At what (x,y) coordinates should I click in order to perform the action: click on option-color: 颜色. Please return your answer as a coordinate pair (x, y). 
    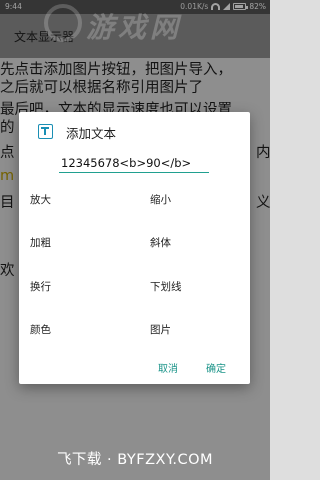
    Looking at the image, I should click on (40, 329).